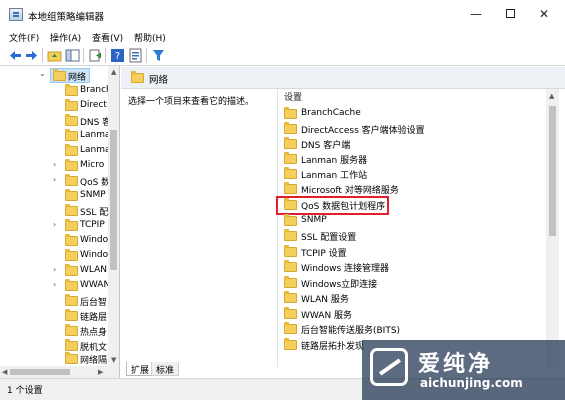  What do you see at coordinates (113, 360) in the screenshot?
I see `scroll-down-icon: ▼` at bounding box center [113, 360].